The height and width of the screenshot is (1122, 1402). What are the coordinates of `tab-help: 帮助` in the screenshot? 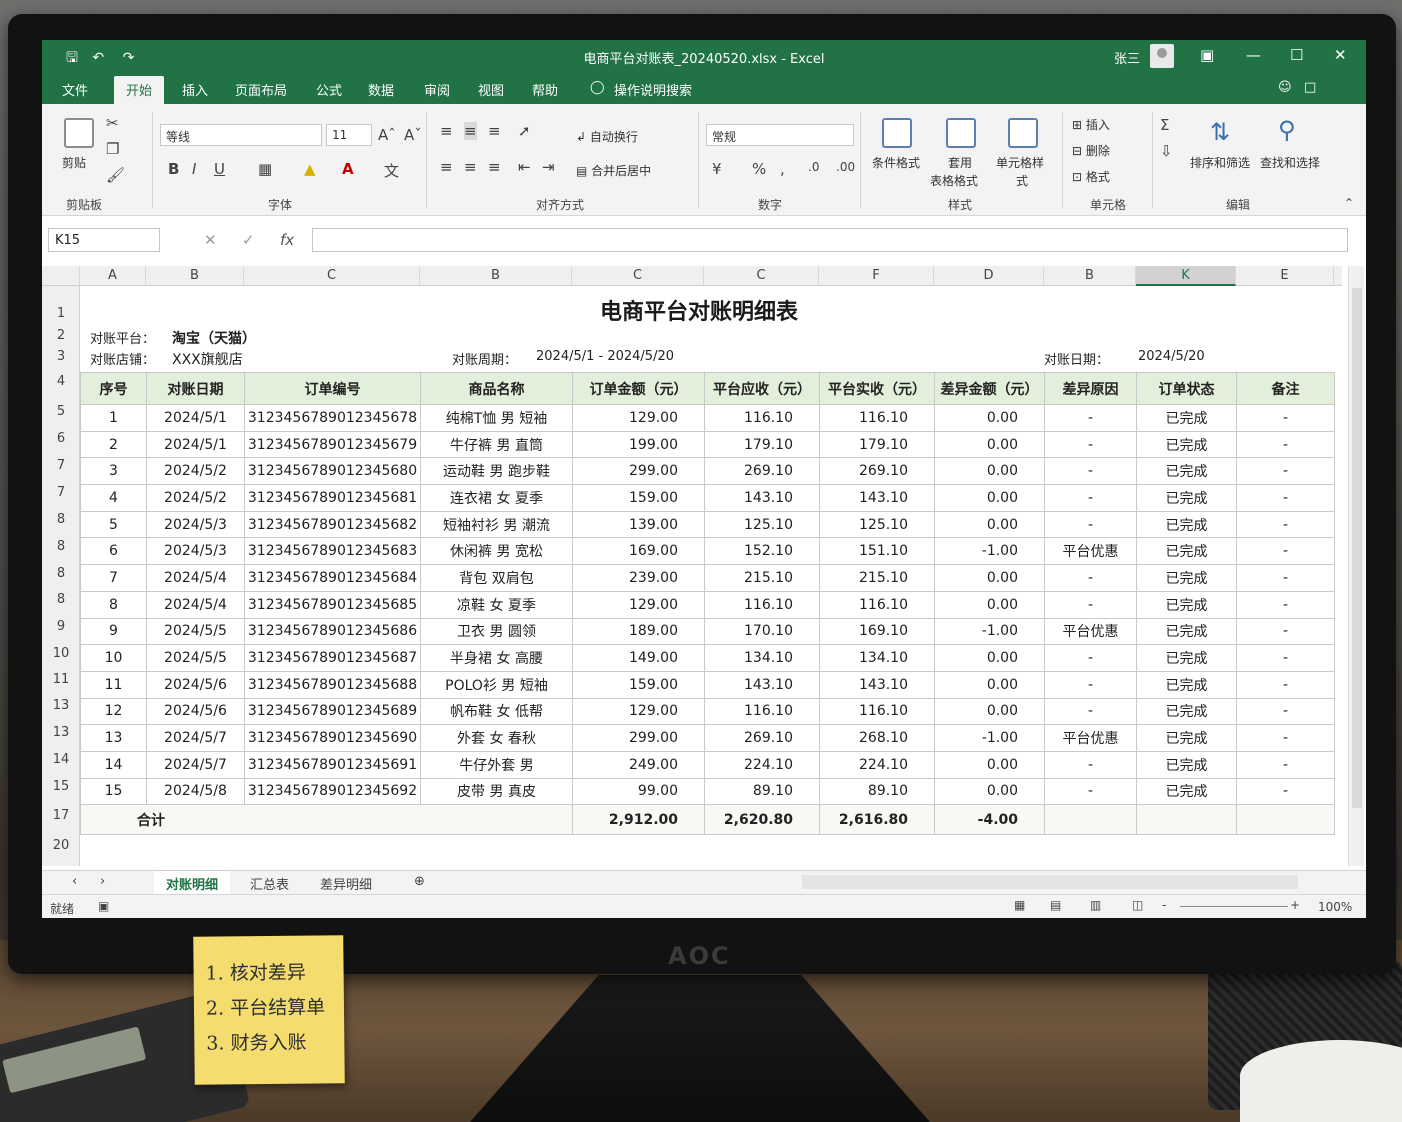 It's located at (545, 89).